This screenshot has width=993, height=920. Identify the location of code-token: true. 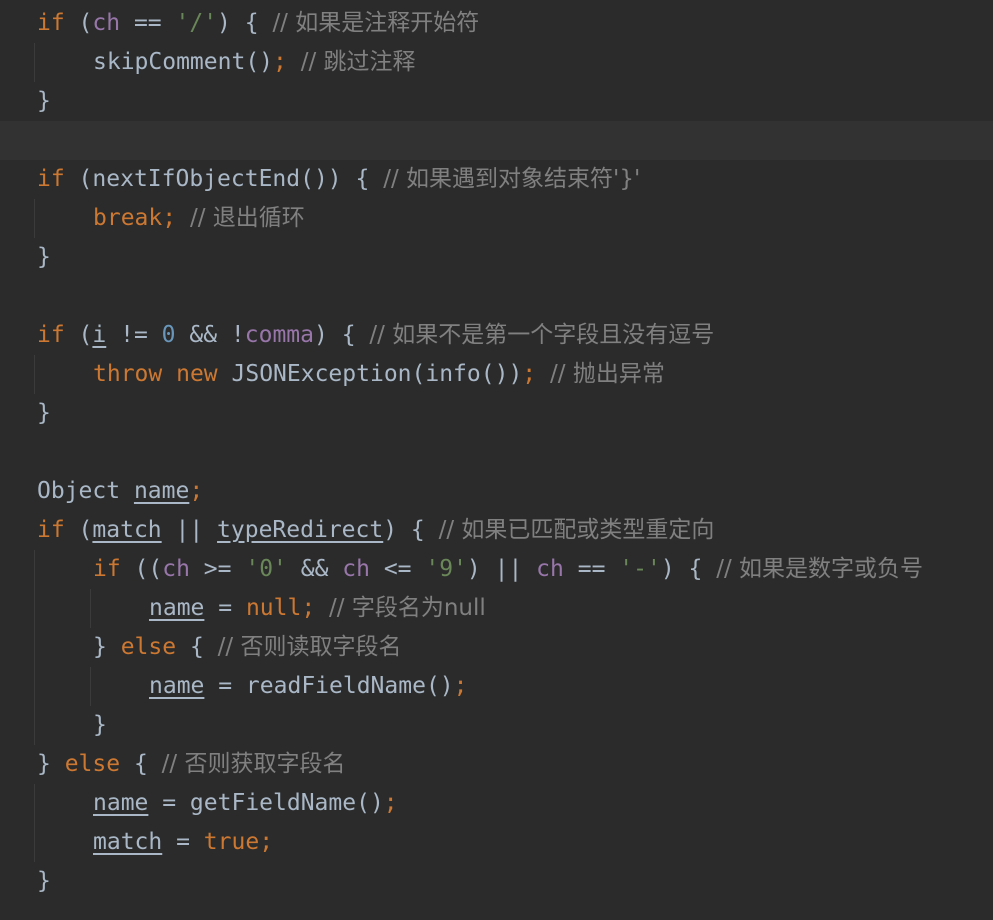
(231, 842).